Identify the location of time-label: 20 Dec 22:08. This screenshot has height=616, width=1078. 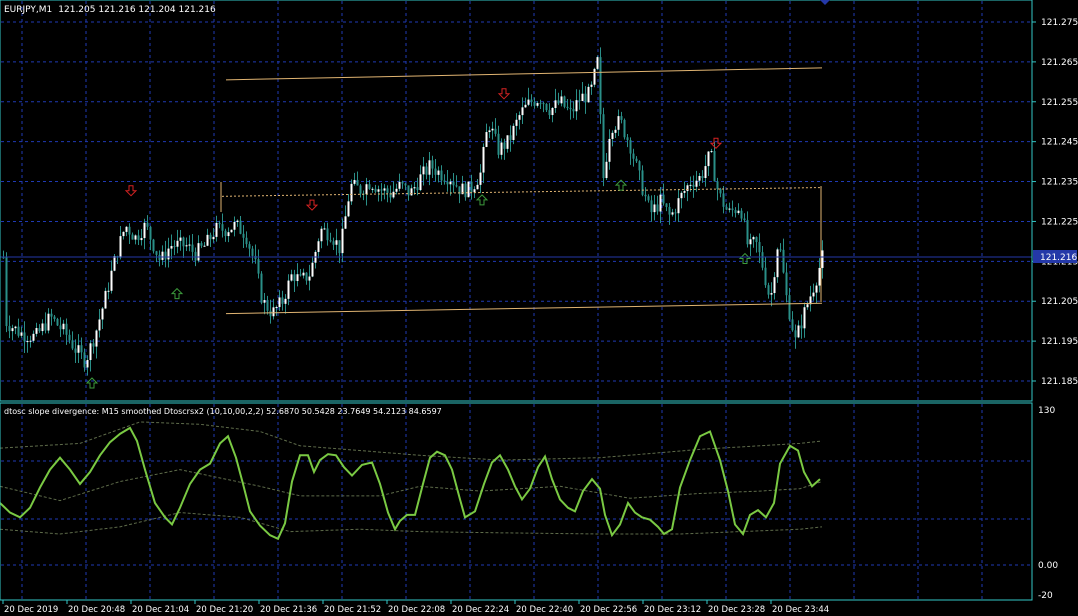
(416, 610).